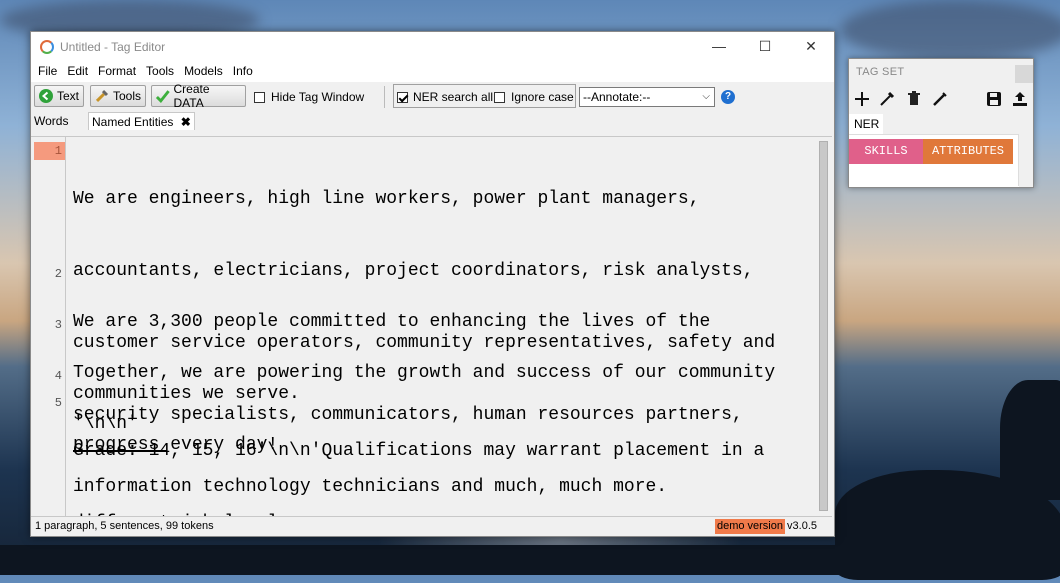  Describe the element at coordinates (203, 71) in the screenshot. I see `menu-models: Models` at that location.